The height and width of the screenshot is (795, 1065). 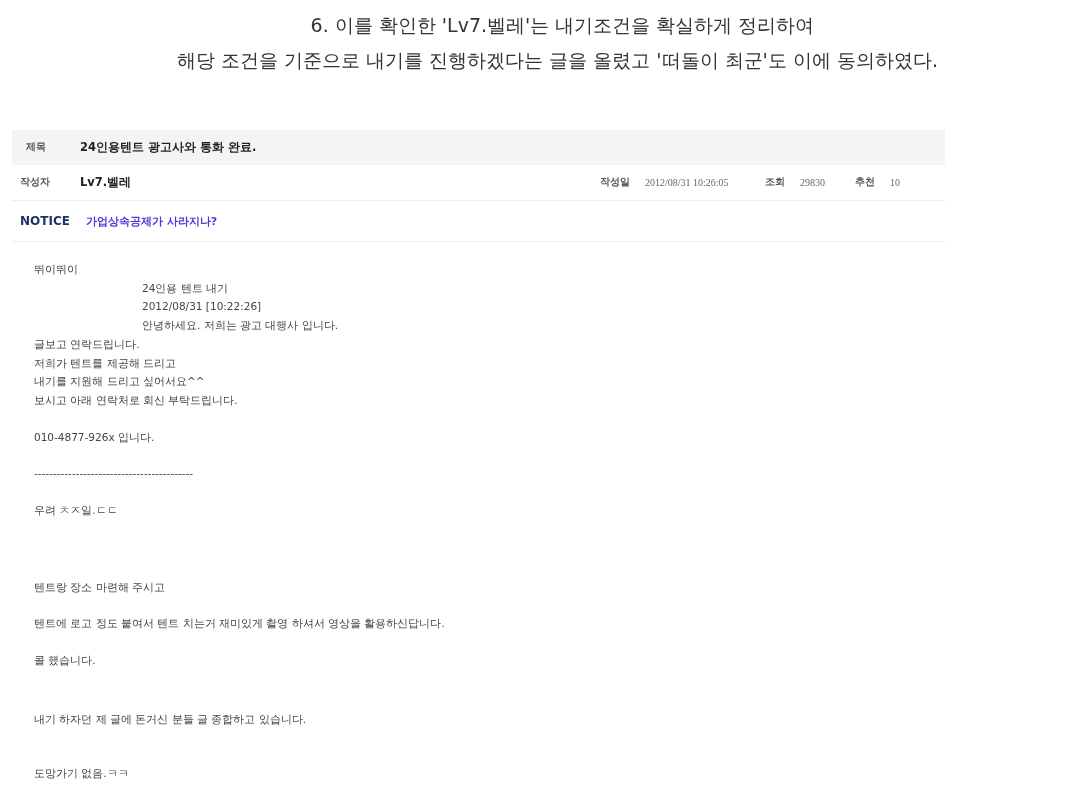 What do you see at coordinates (82, 773) in the screenshot?
I see `body-text-line: 도망가기 없음.ㅋㅋ` at bounding box center [82, 773].